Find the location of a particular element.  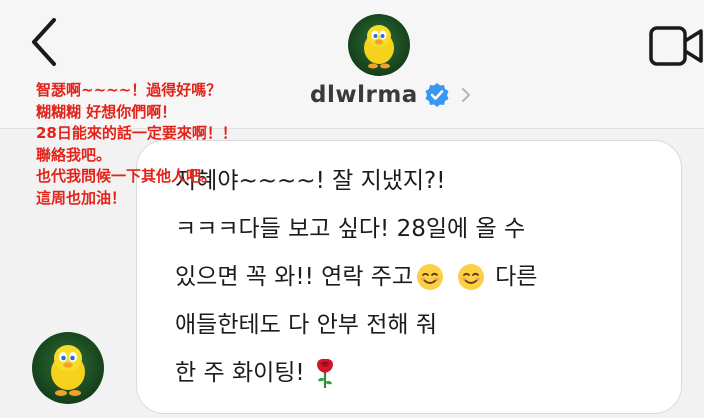

message-line: ㅋㅋㅋ다들 보고 싶다! 28일에 올 수 is located at coordinates (350, 229).